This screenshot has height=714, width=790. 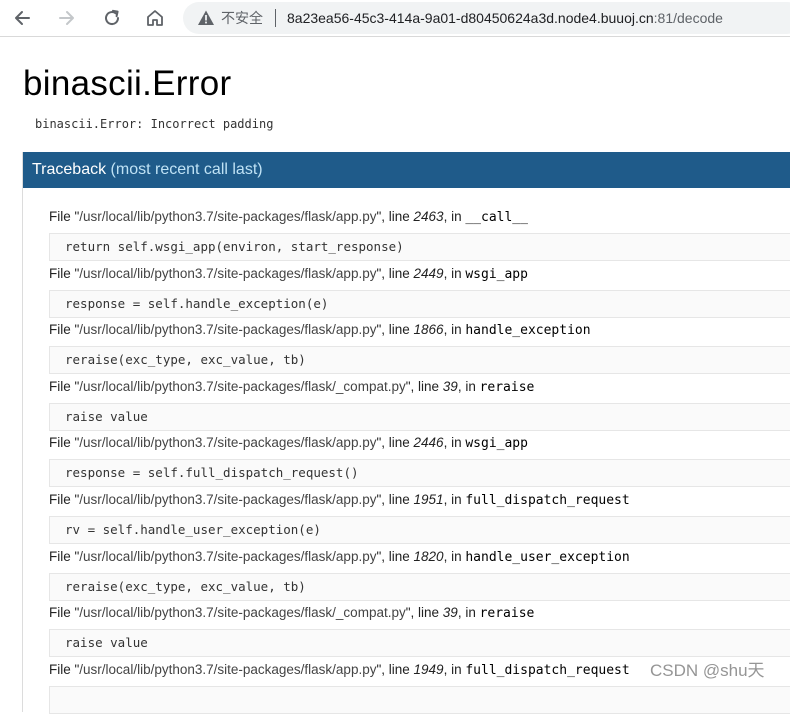 I want to click on reload-button, so click(x=112, y=18).